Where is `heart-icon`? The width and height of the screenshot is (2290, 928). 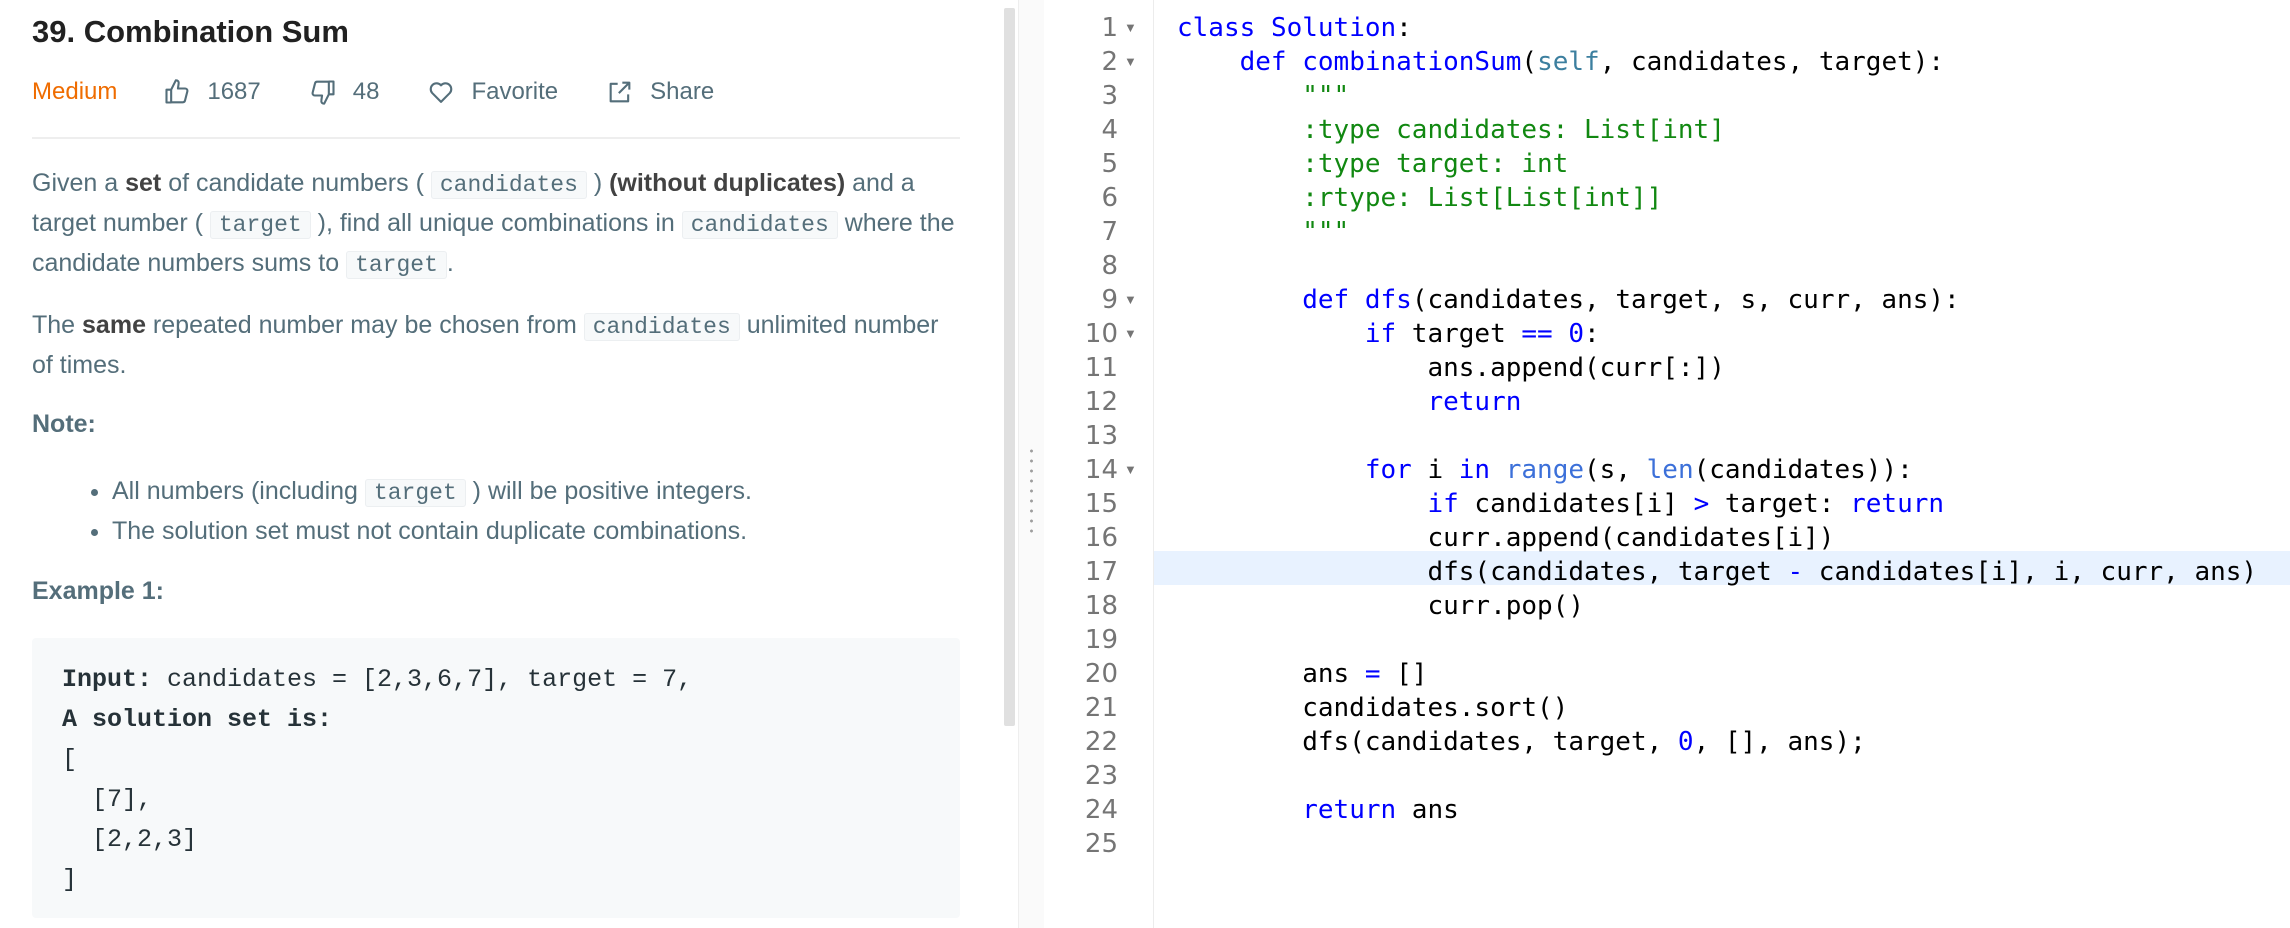 heart-icon is located at coordinates (441, 92).